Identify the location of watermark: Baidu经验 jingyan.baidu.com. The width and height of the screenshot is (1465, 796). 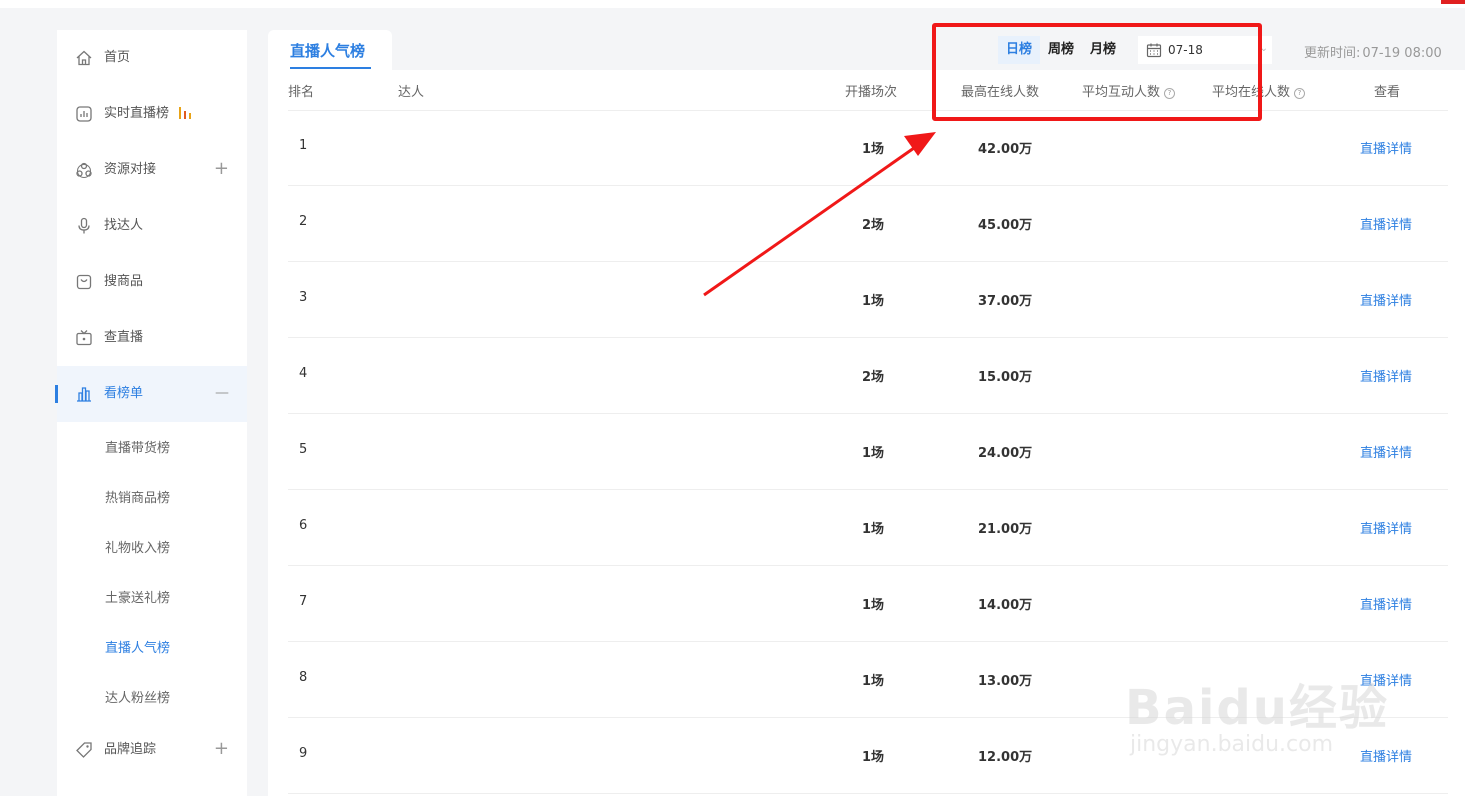
(1292, 715).